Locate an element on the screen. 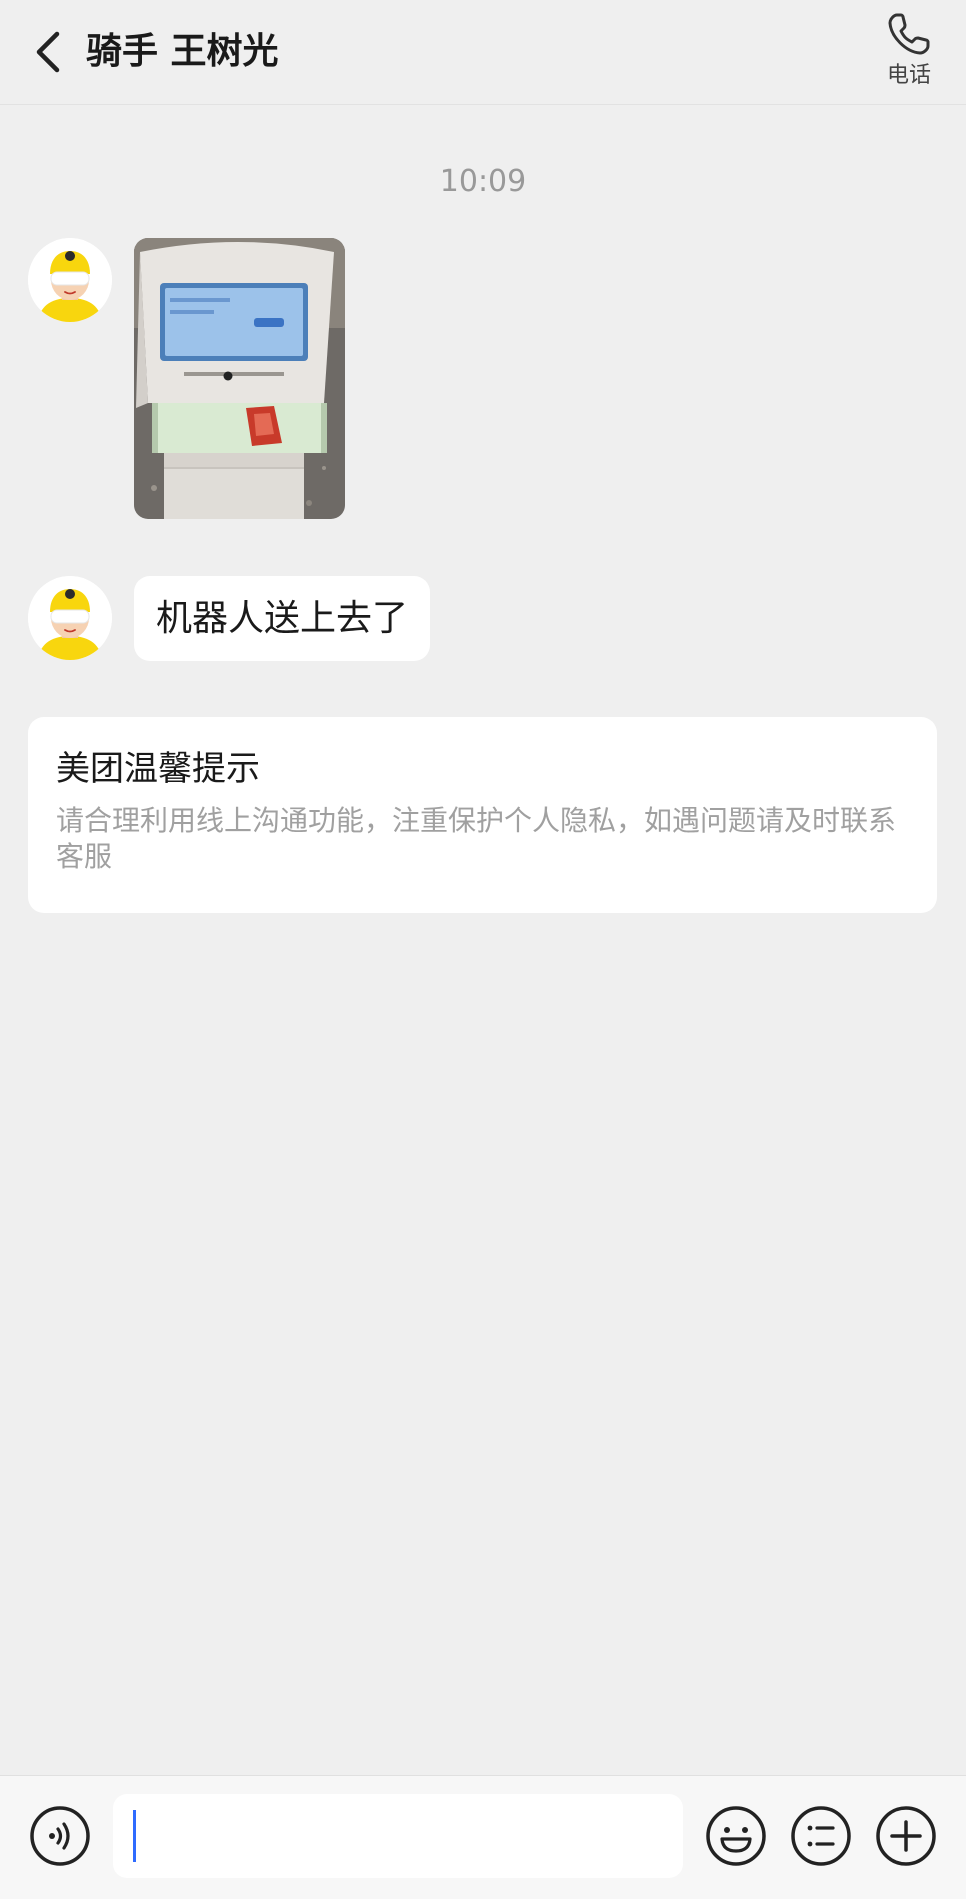  tip-body: 请合理利用线上沟通功能，注重保护个人隐私，如遇问题请及时联系客服 is located at coordinates (476, 838).